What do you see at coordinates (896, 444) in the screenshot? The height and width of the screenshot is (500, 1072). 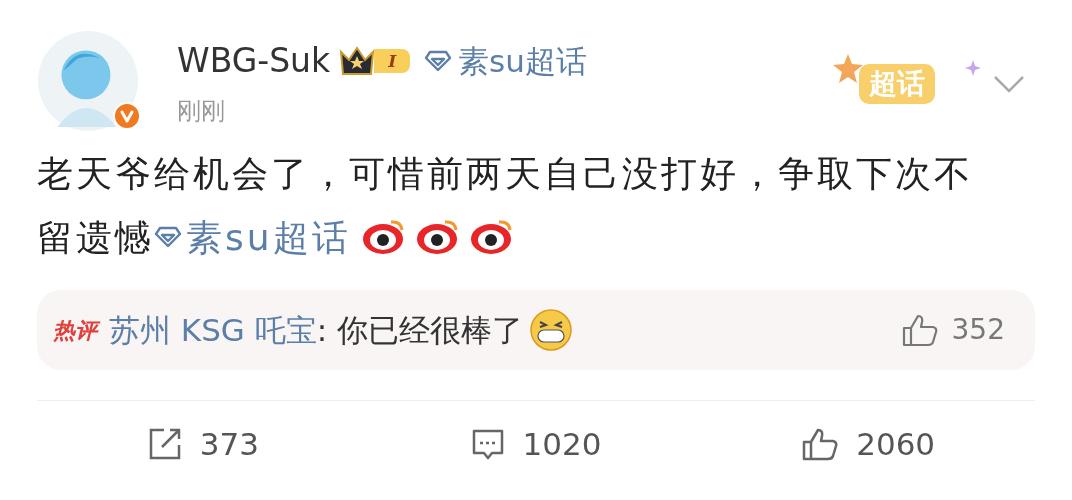 I see `like-count: 2060` at bounding box center [896, 444].